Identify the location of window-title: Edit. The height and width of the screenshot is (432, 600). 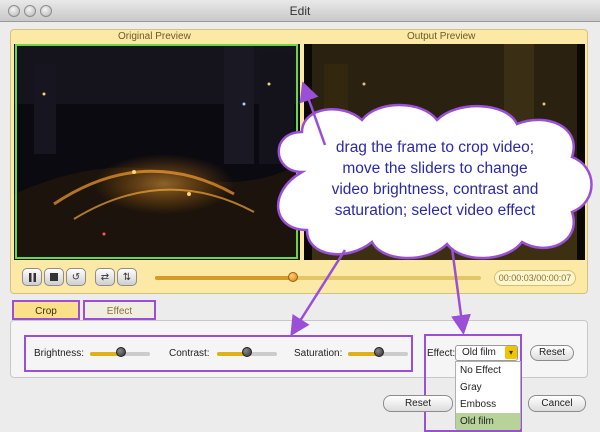
(300, 11).